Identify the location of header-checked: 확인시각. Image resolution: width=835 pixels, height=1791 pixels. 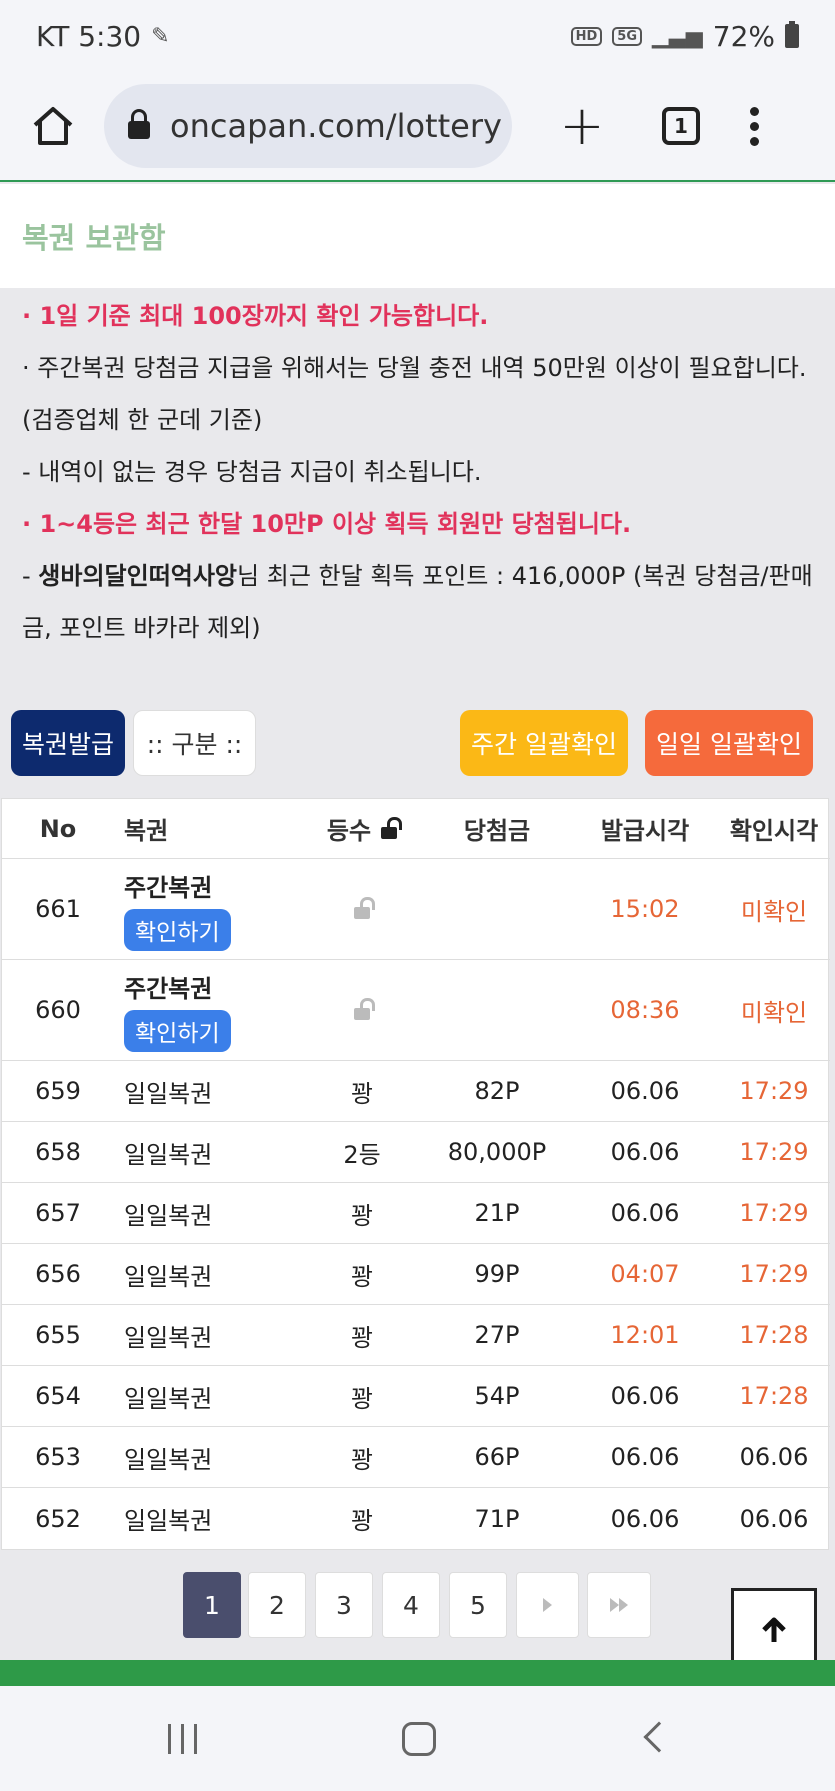
(774, 831).